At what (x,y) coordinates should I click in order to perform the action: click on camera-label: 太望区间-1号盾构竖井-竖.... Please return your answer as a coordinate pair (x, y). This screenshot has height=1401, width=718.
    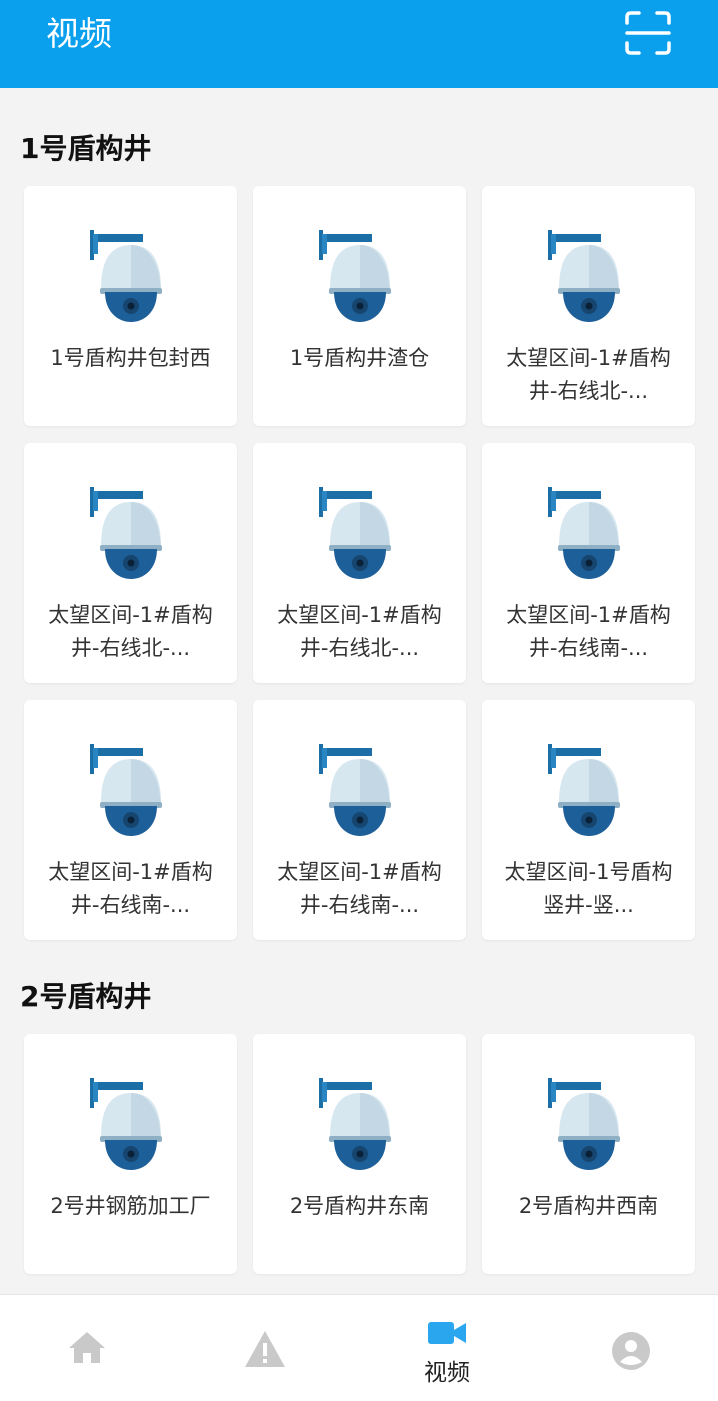
    Looking at the image, I should click on (588, 888).